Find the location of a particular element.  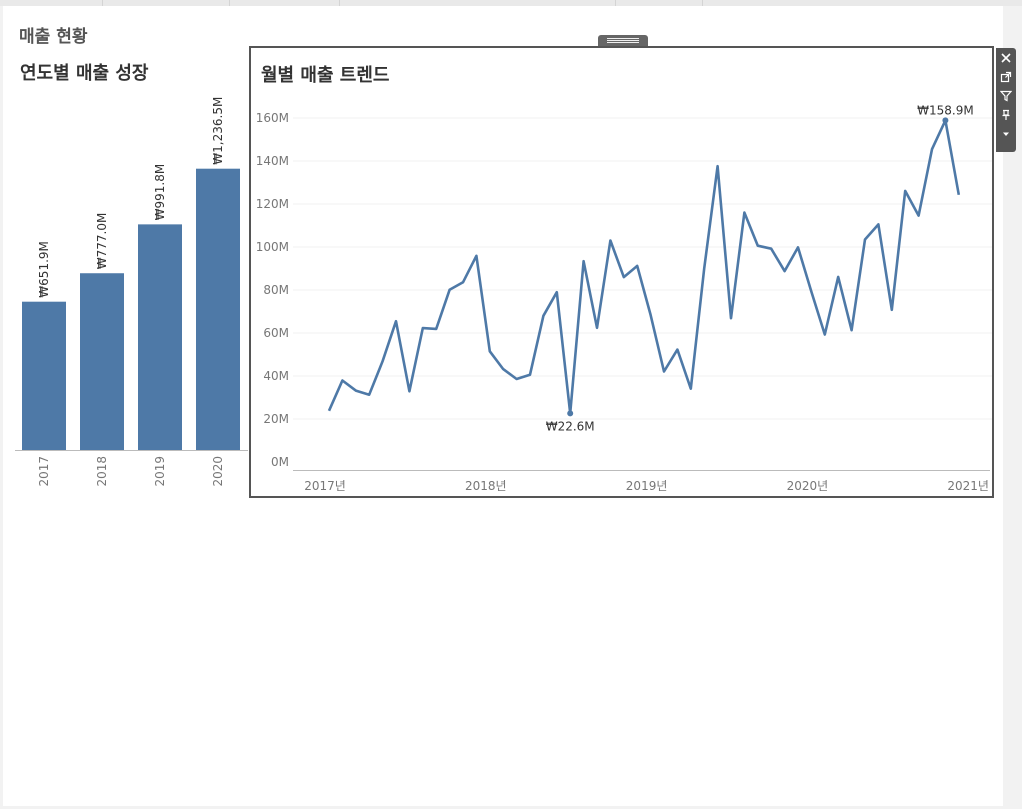

y-tick-label: 80M is located at coordinates (276, 290).